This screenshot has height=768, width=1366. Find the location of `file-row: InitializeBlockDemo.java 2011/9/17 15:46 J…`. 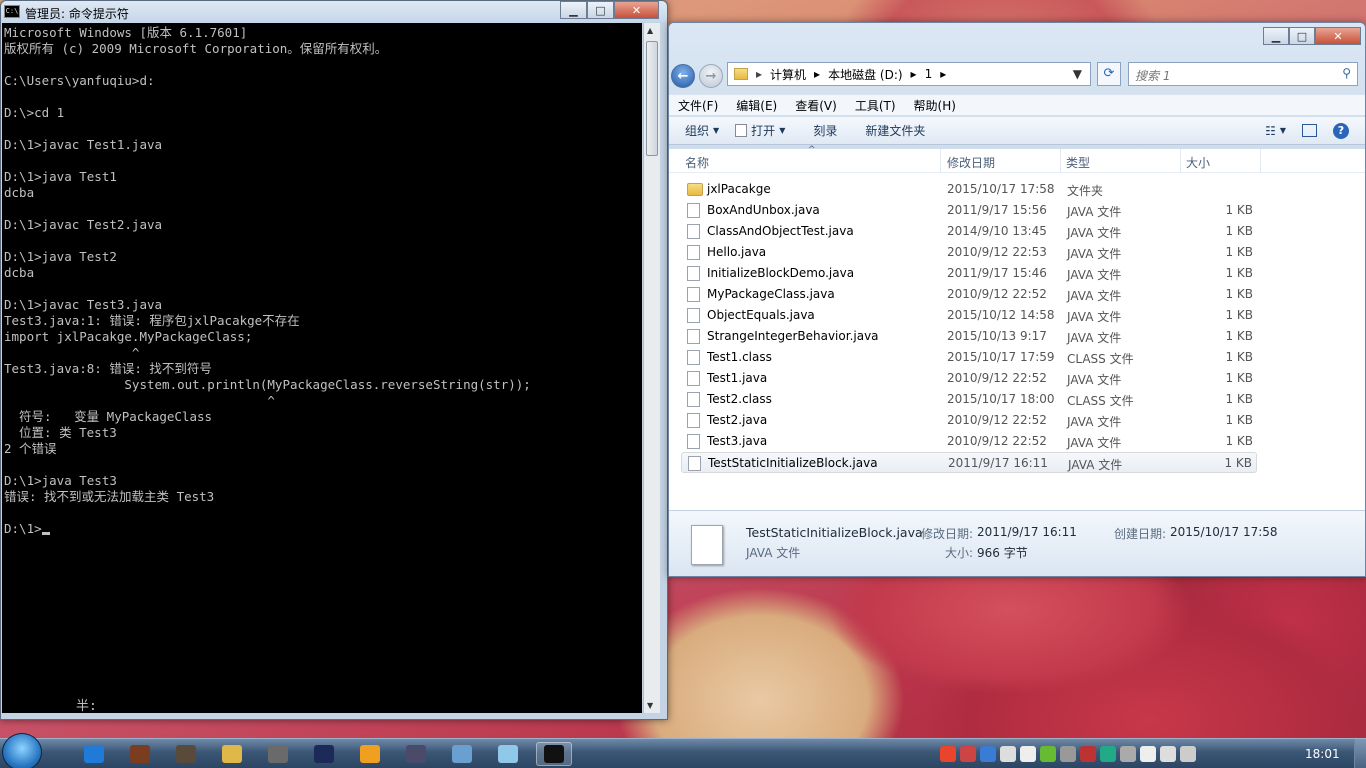

file-row: InitializeBlockDemo.java 2011/9/17 15:46 J… is located at coordinates (969, 273).